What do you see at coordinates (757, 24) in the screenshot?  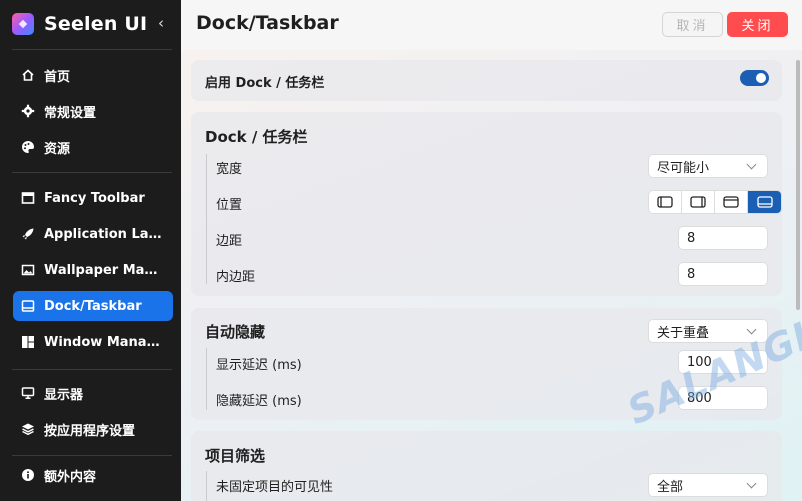 I see `close-button: 关闭` at bounding box center [757, 24].